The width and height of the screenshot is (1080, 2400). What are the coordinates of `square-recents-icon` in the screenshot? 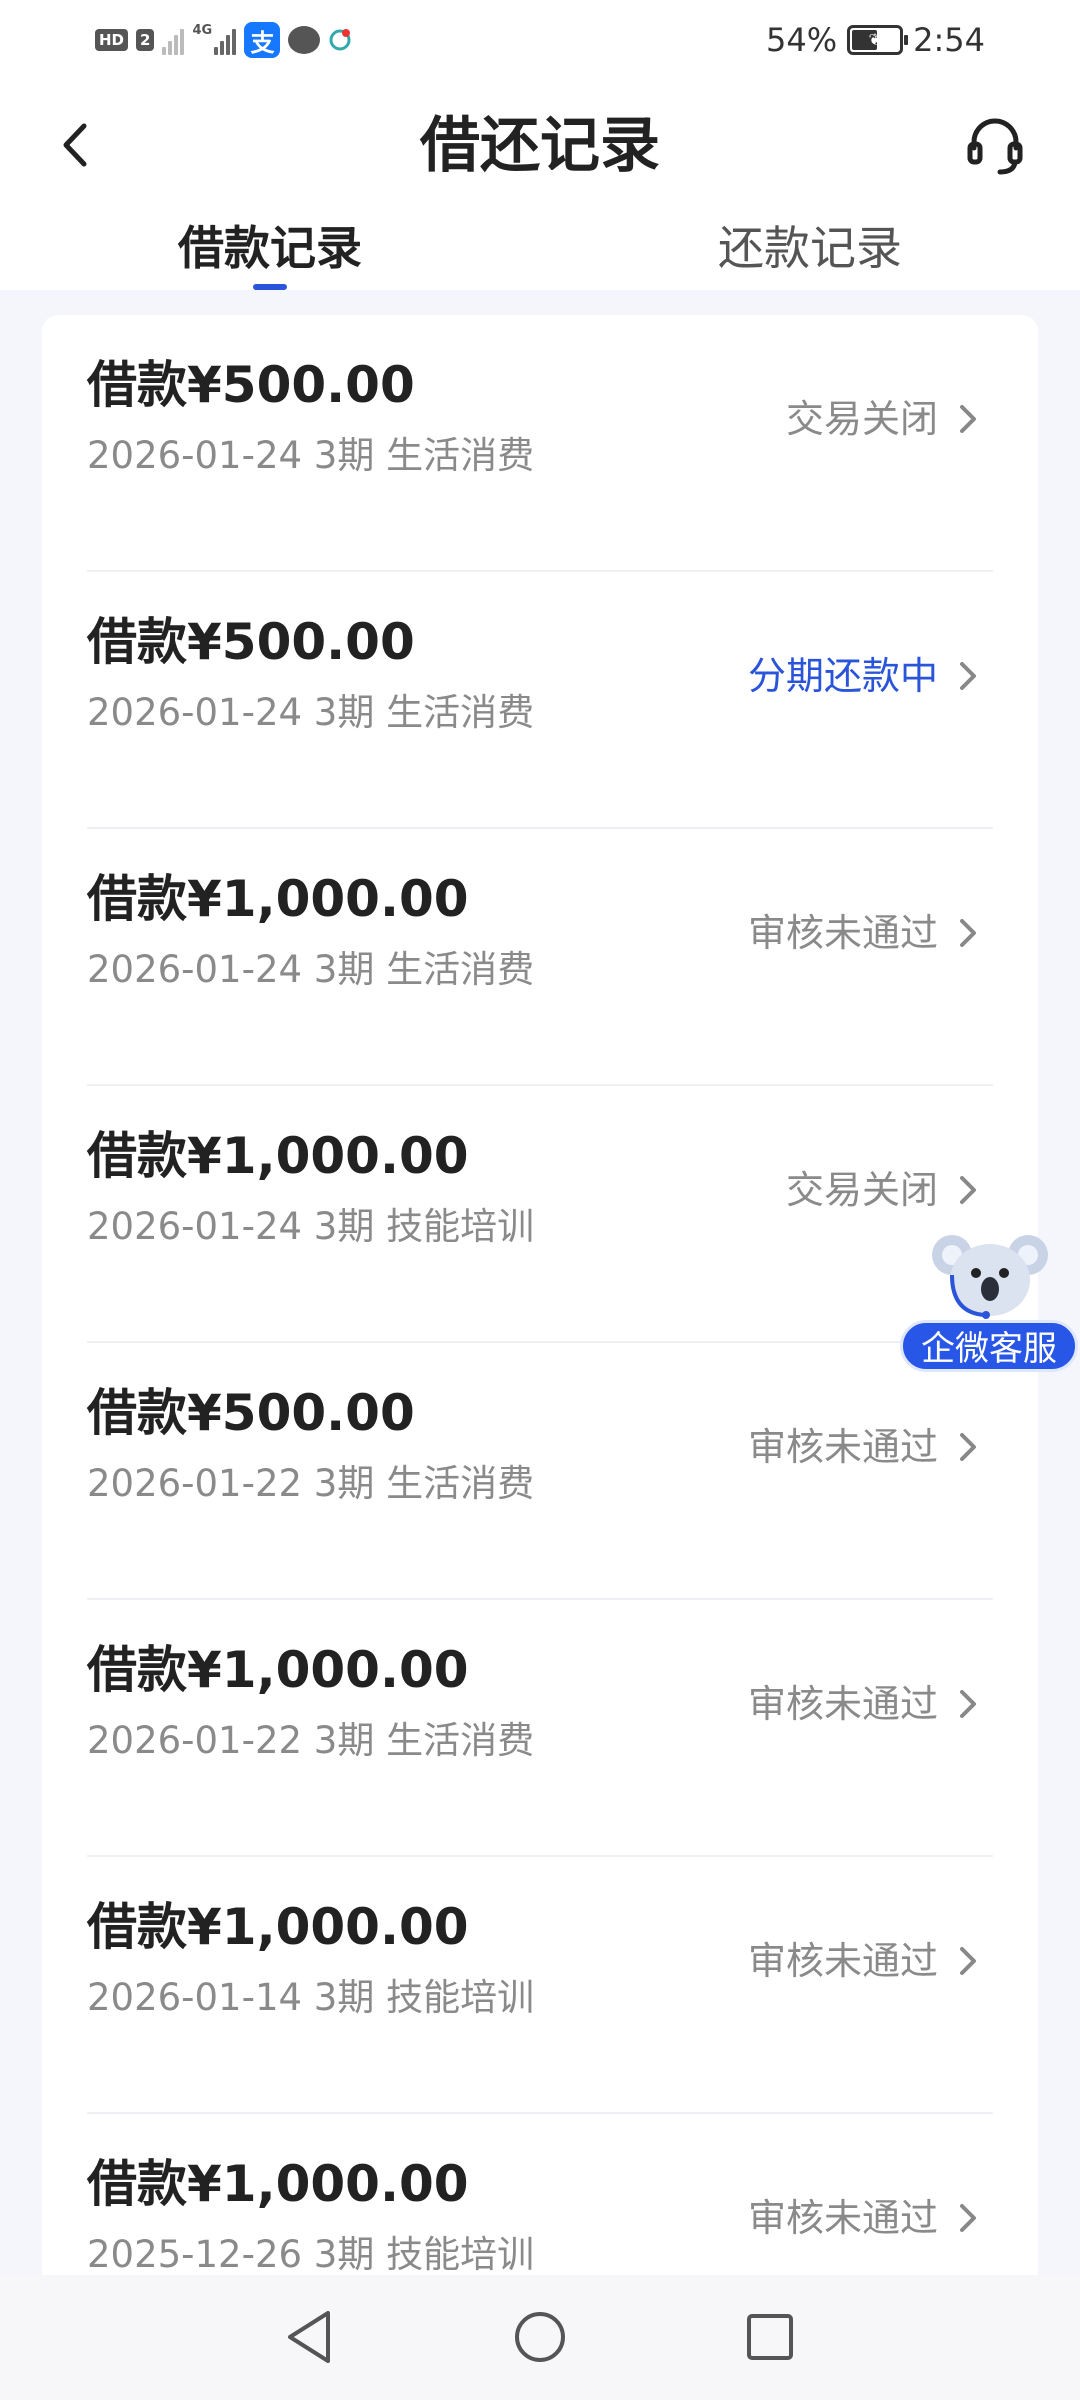 It's located at (770, 2337).